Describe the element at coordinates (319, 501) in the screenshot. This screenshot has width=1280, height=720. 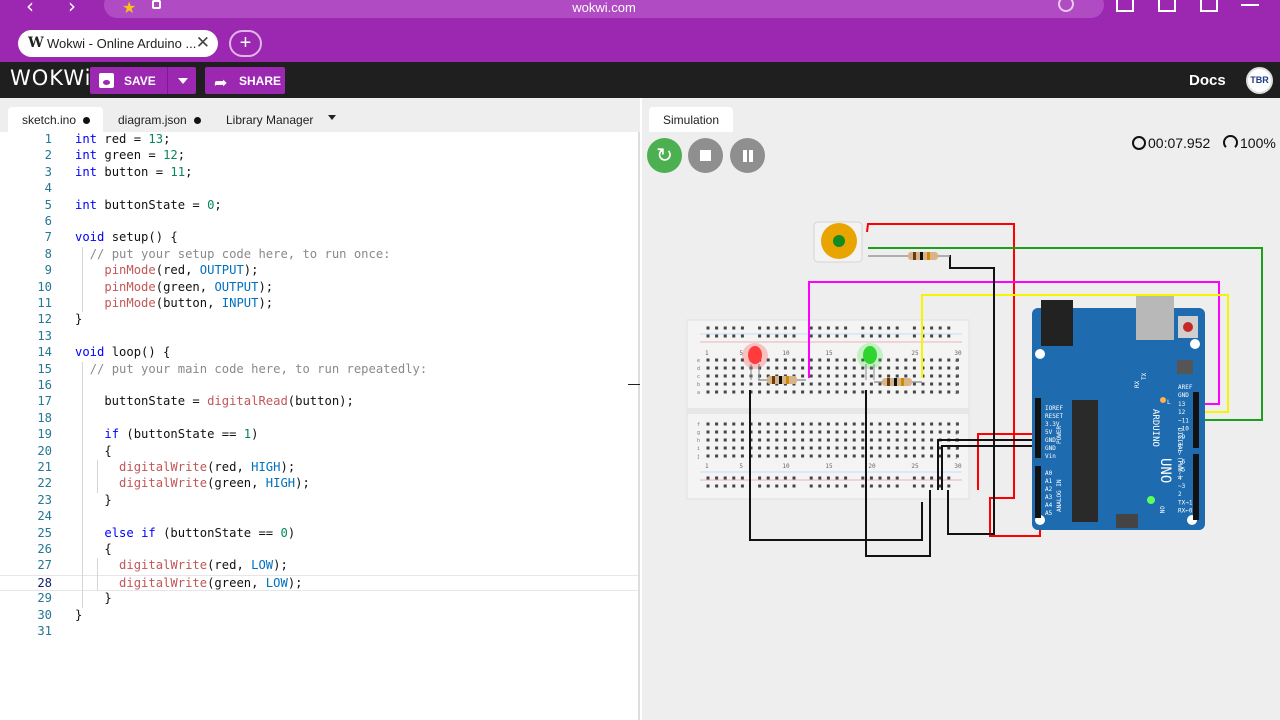
I see `code-line: 23 }` at that location.